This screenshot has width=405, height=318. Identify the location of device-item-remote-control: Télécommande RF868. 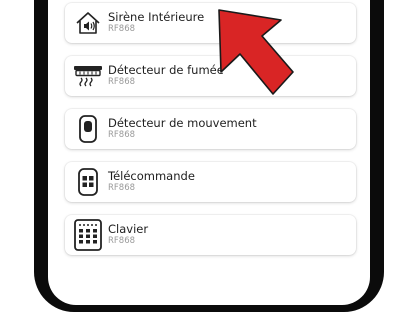
(210, 182).